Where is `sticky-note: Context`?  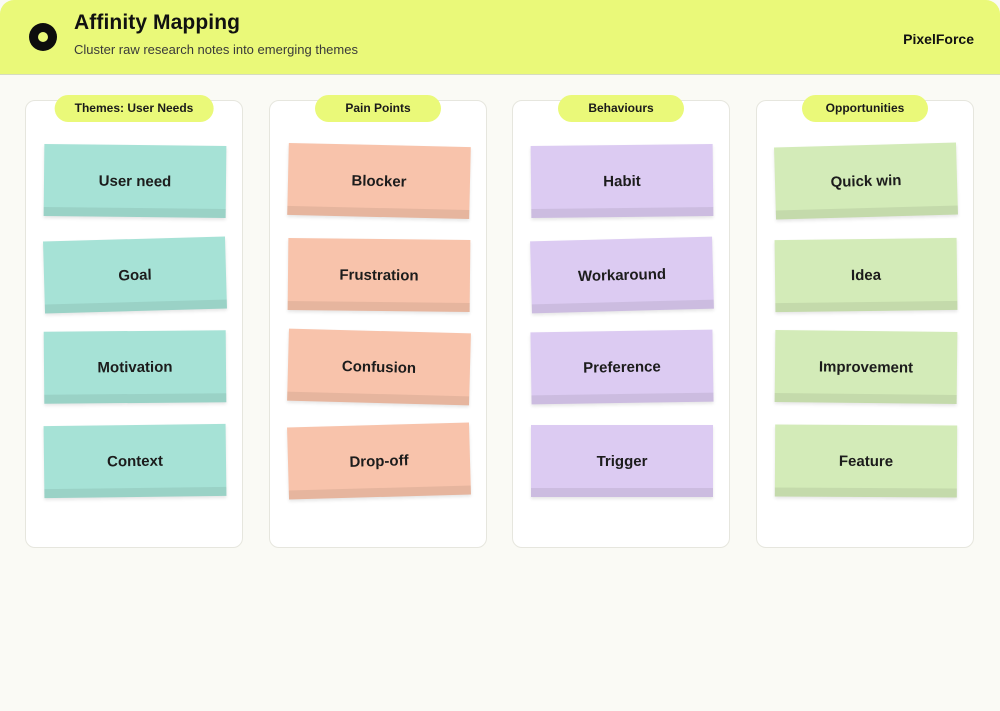 sticky-note: Context is located at coordinates (135, 461).